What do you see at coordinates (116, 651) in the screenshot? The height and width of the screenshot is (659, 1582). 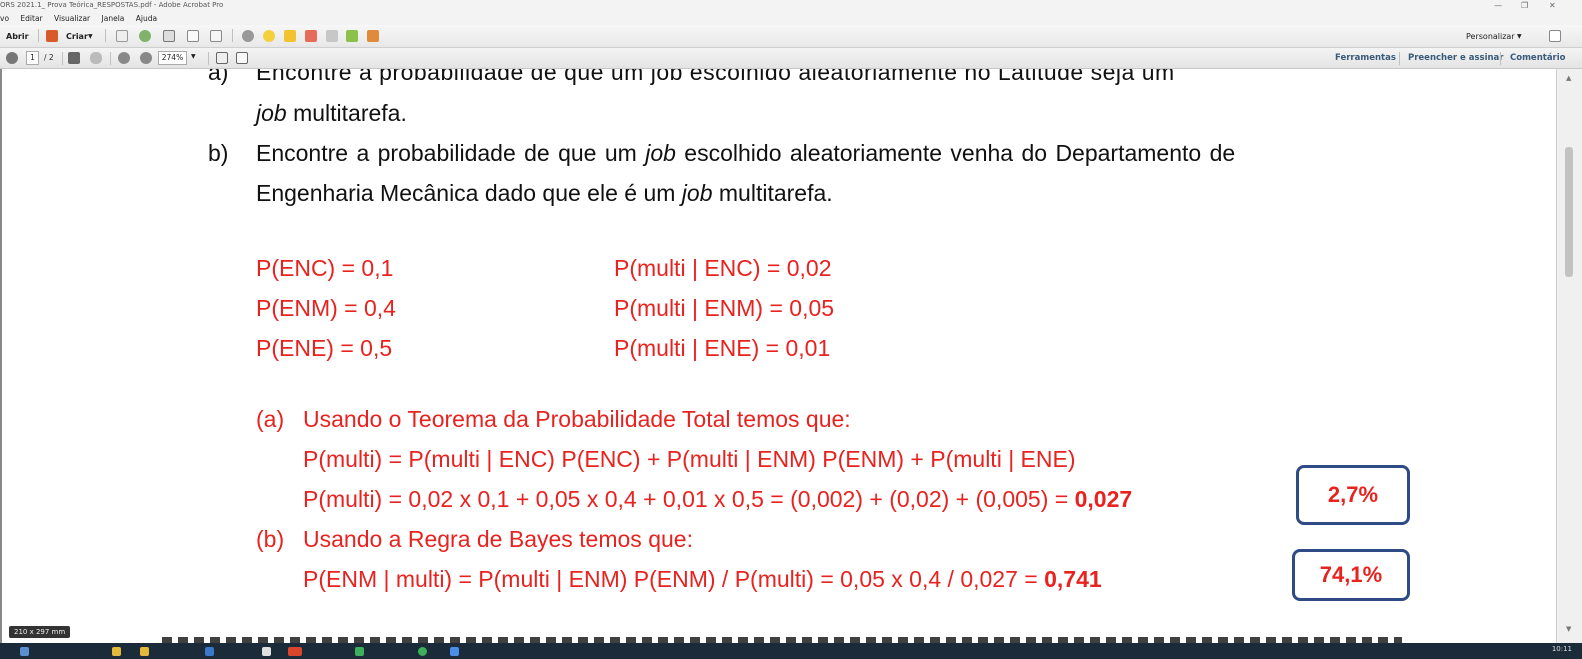 I see `folder-icon` at bounding box center [116, 651].